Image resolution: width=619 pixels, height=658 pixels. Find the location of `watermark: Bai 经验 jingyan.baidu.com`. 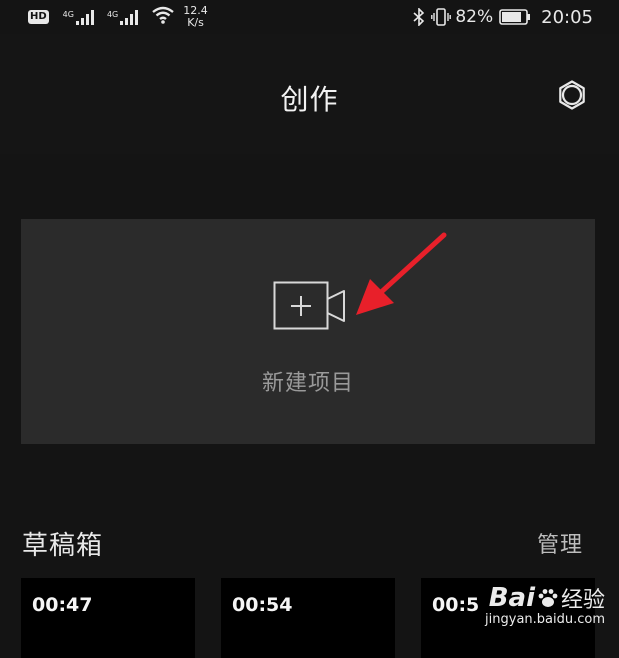

watermark: Bai 经验 jingyan.baidu.com is located at coordinates (545, 604).